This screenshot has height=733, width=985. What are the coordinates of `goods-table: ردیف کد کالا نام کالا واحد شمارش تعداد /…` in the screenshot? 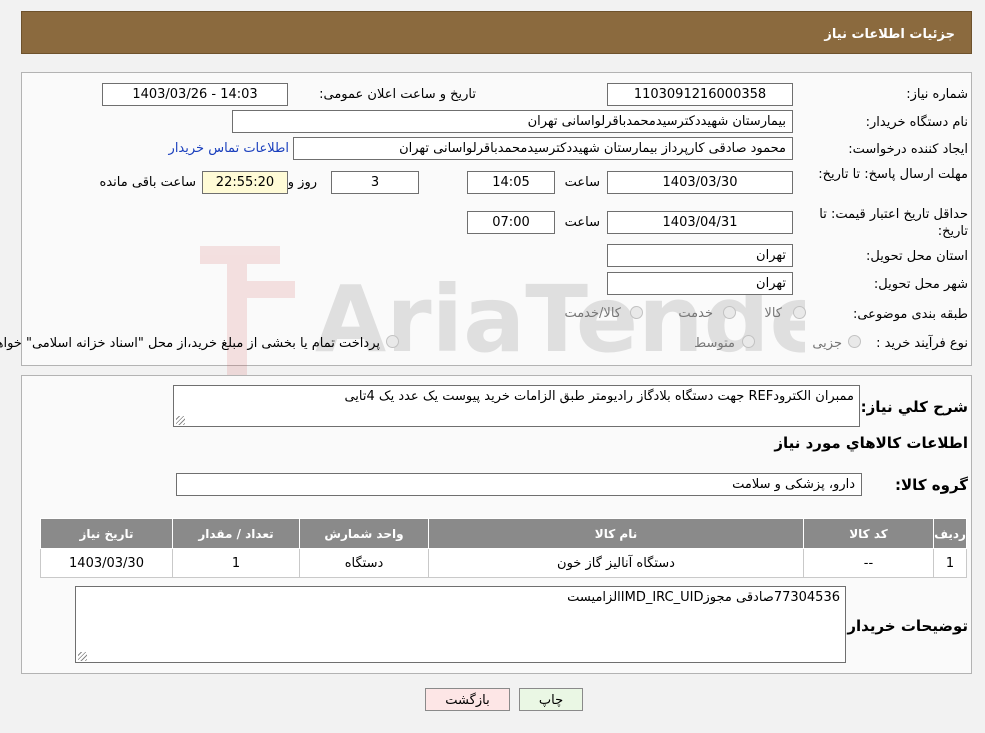 It's located at (503, 548).